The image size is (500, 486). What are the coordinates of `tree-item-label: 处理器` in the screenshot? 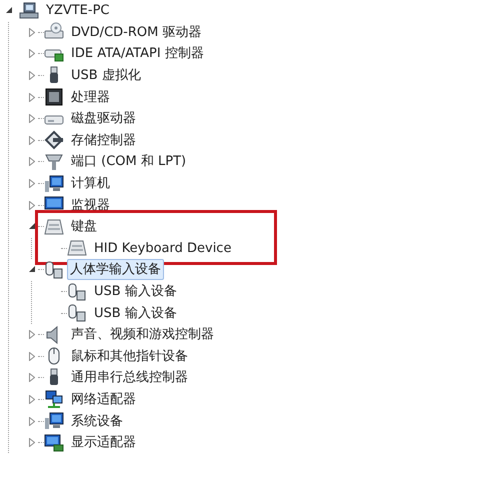 It's located at (90, 97).